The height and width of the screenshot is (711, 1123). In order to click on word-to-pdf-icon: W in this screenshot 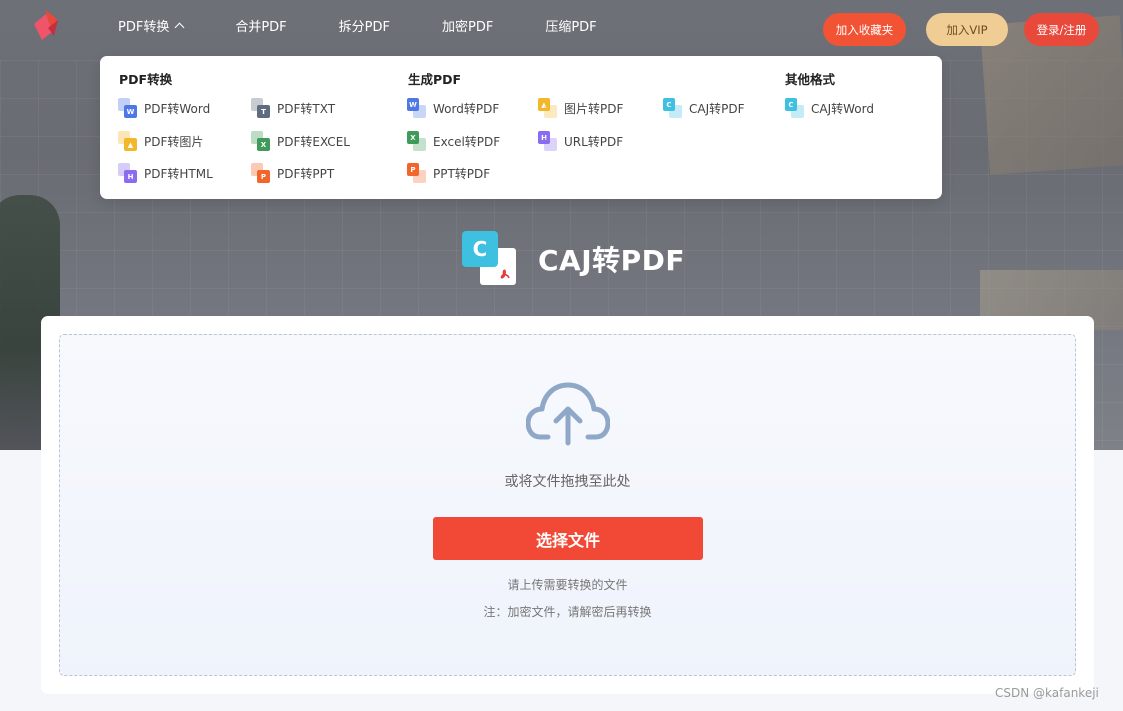, I will do `click(417, 108)`.